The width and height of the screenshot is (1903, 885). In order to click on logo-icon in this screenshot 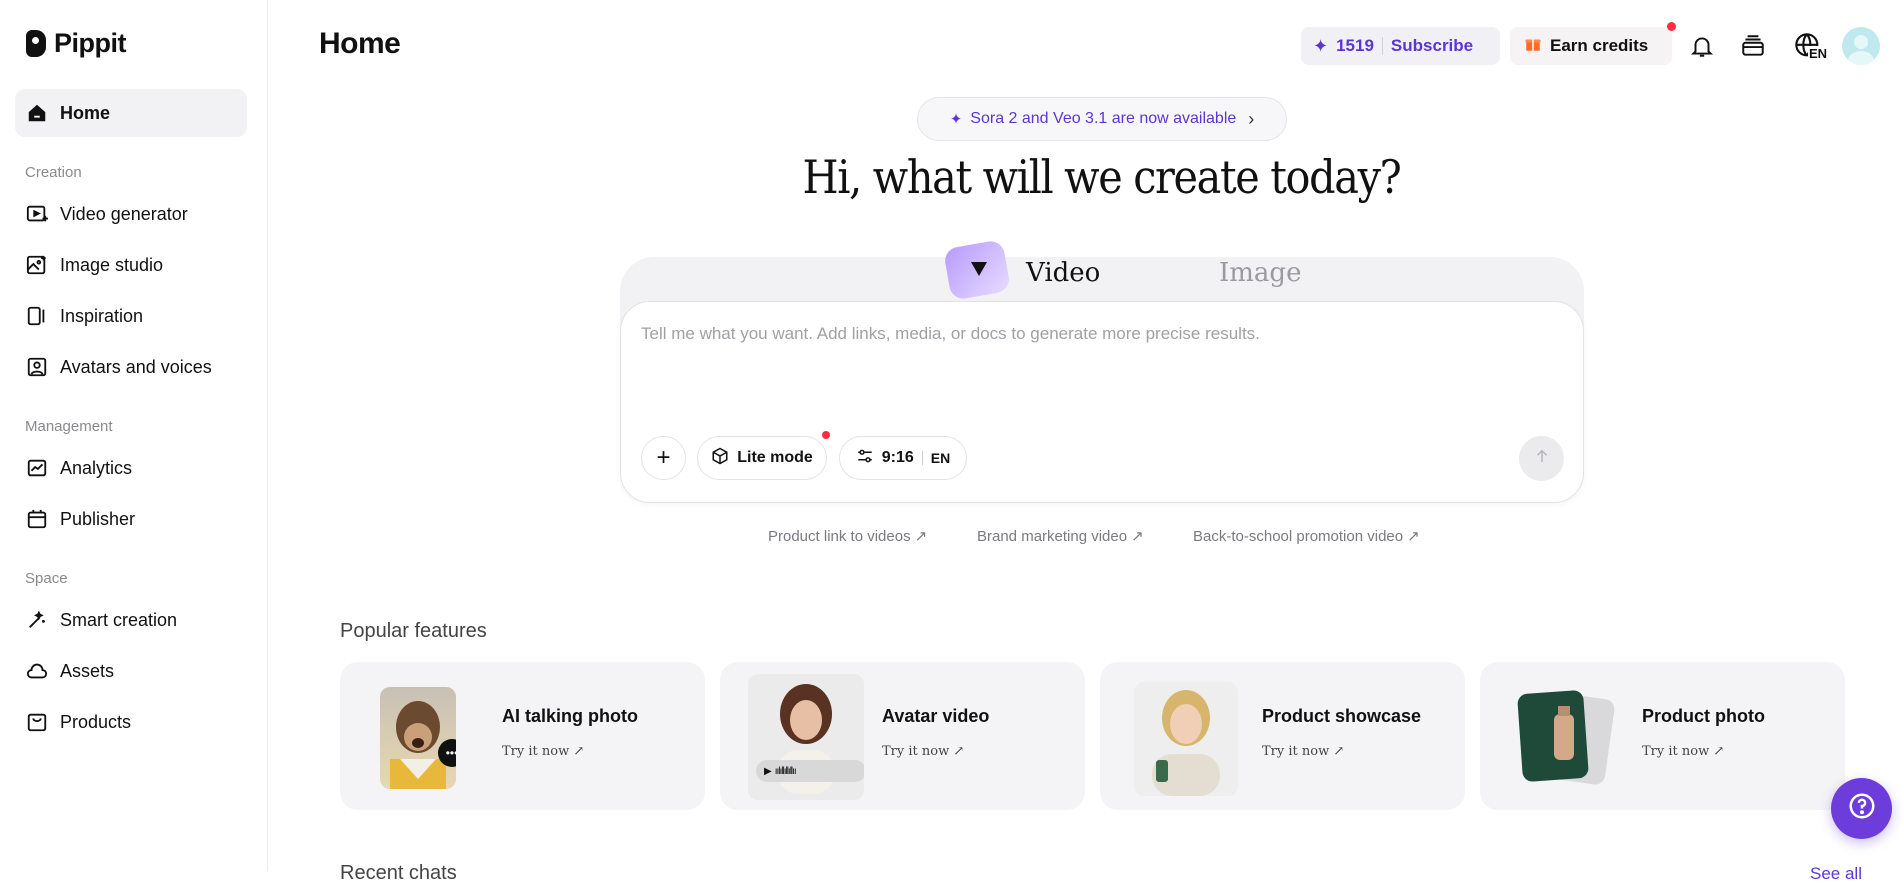, I will do `click(36, 43)`.